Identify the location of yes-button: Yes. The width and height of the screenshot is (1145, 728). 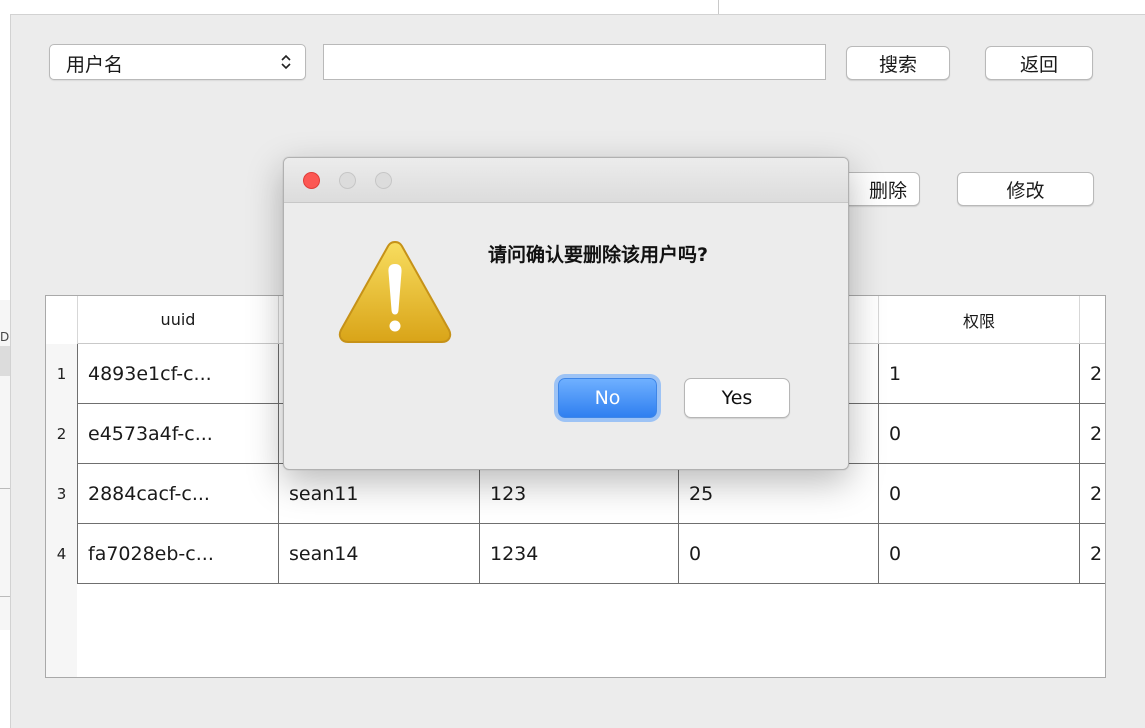
(737, 398).